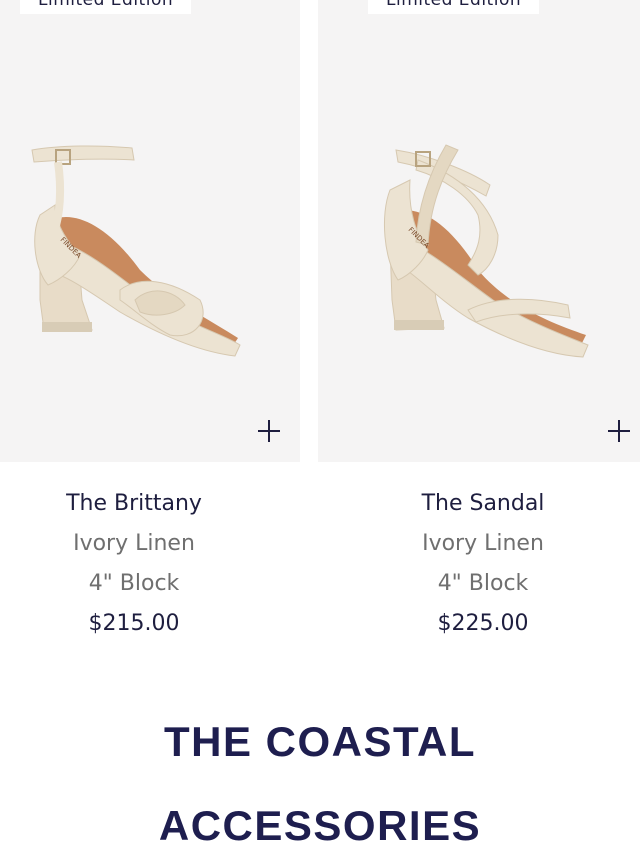 Image resolution: width=640 pixels, height=853 pixels. What do you see at coordinates (479, 564) in the screenshot?
I see `product-info: The Sandal Ivory Linen 4" Block $225.00` at bounding box center [479, 564].